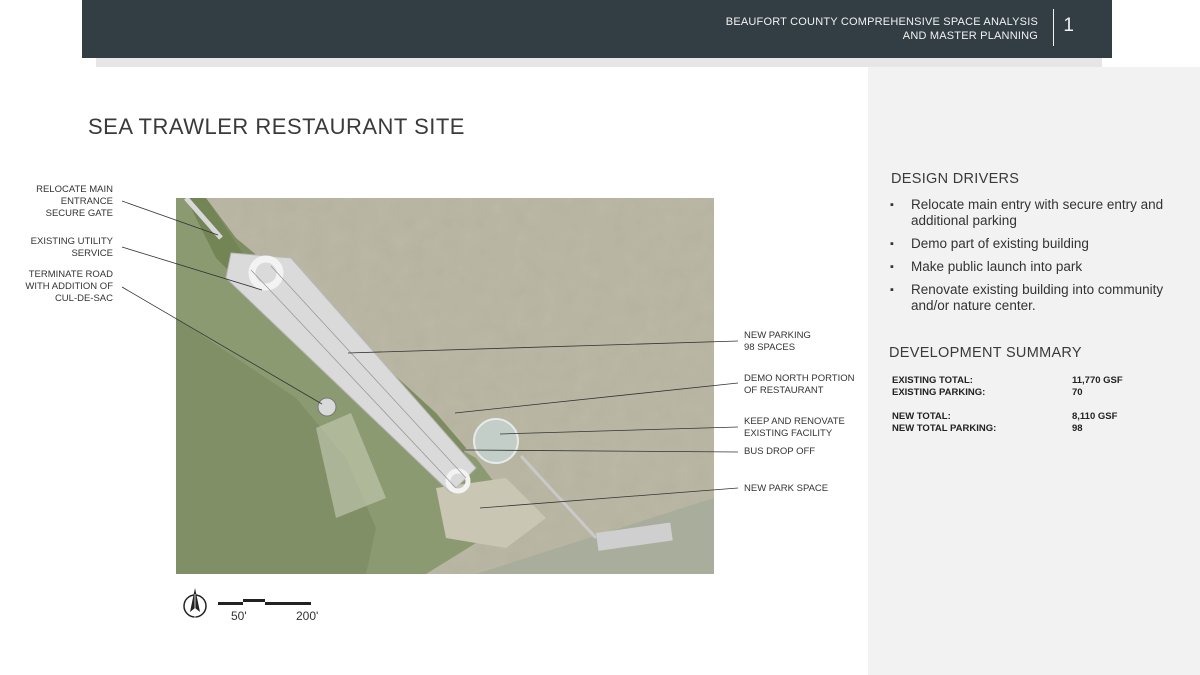 This screenshot has width=1200, height=675. I want to click on callout-line: EXISTING FACILITY, so click(788, 433).